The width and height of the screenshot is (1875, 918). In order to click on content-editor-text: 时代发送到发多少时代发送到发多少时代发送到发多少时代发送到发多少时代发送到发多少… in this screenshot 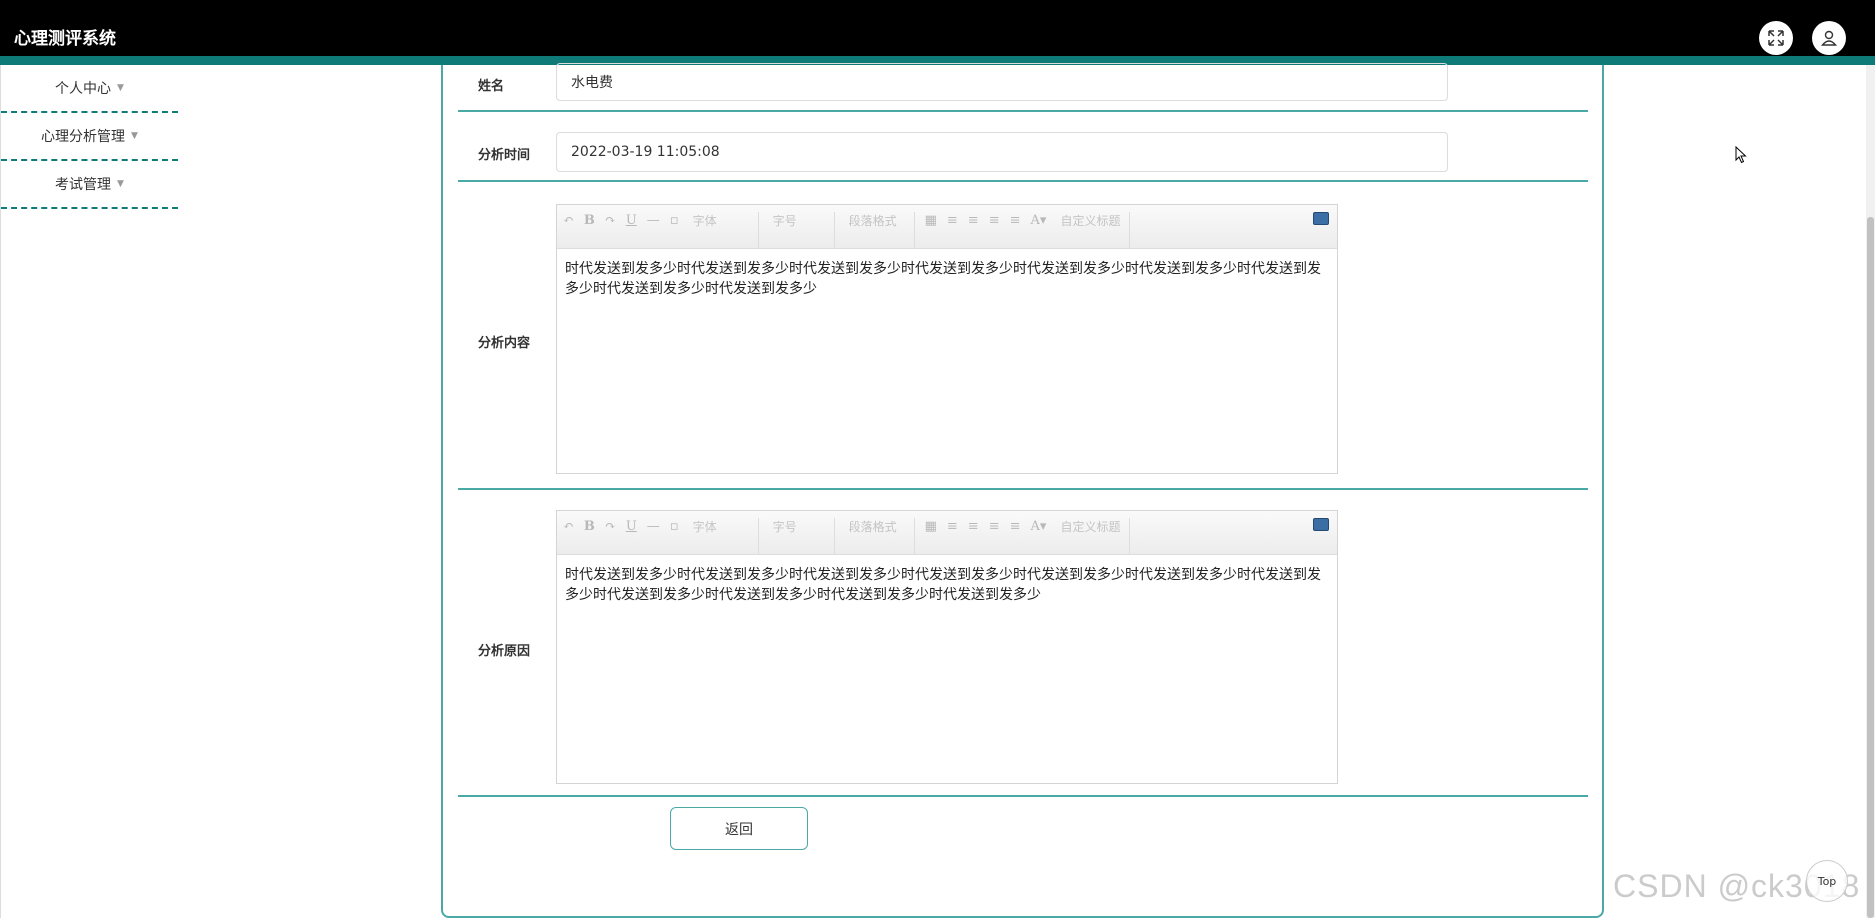, I will do `click(947, 279)`.